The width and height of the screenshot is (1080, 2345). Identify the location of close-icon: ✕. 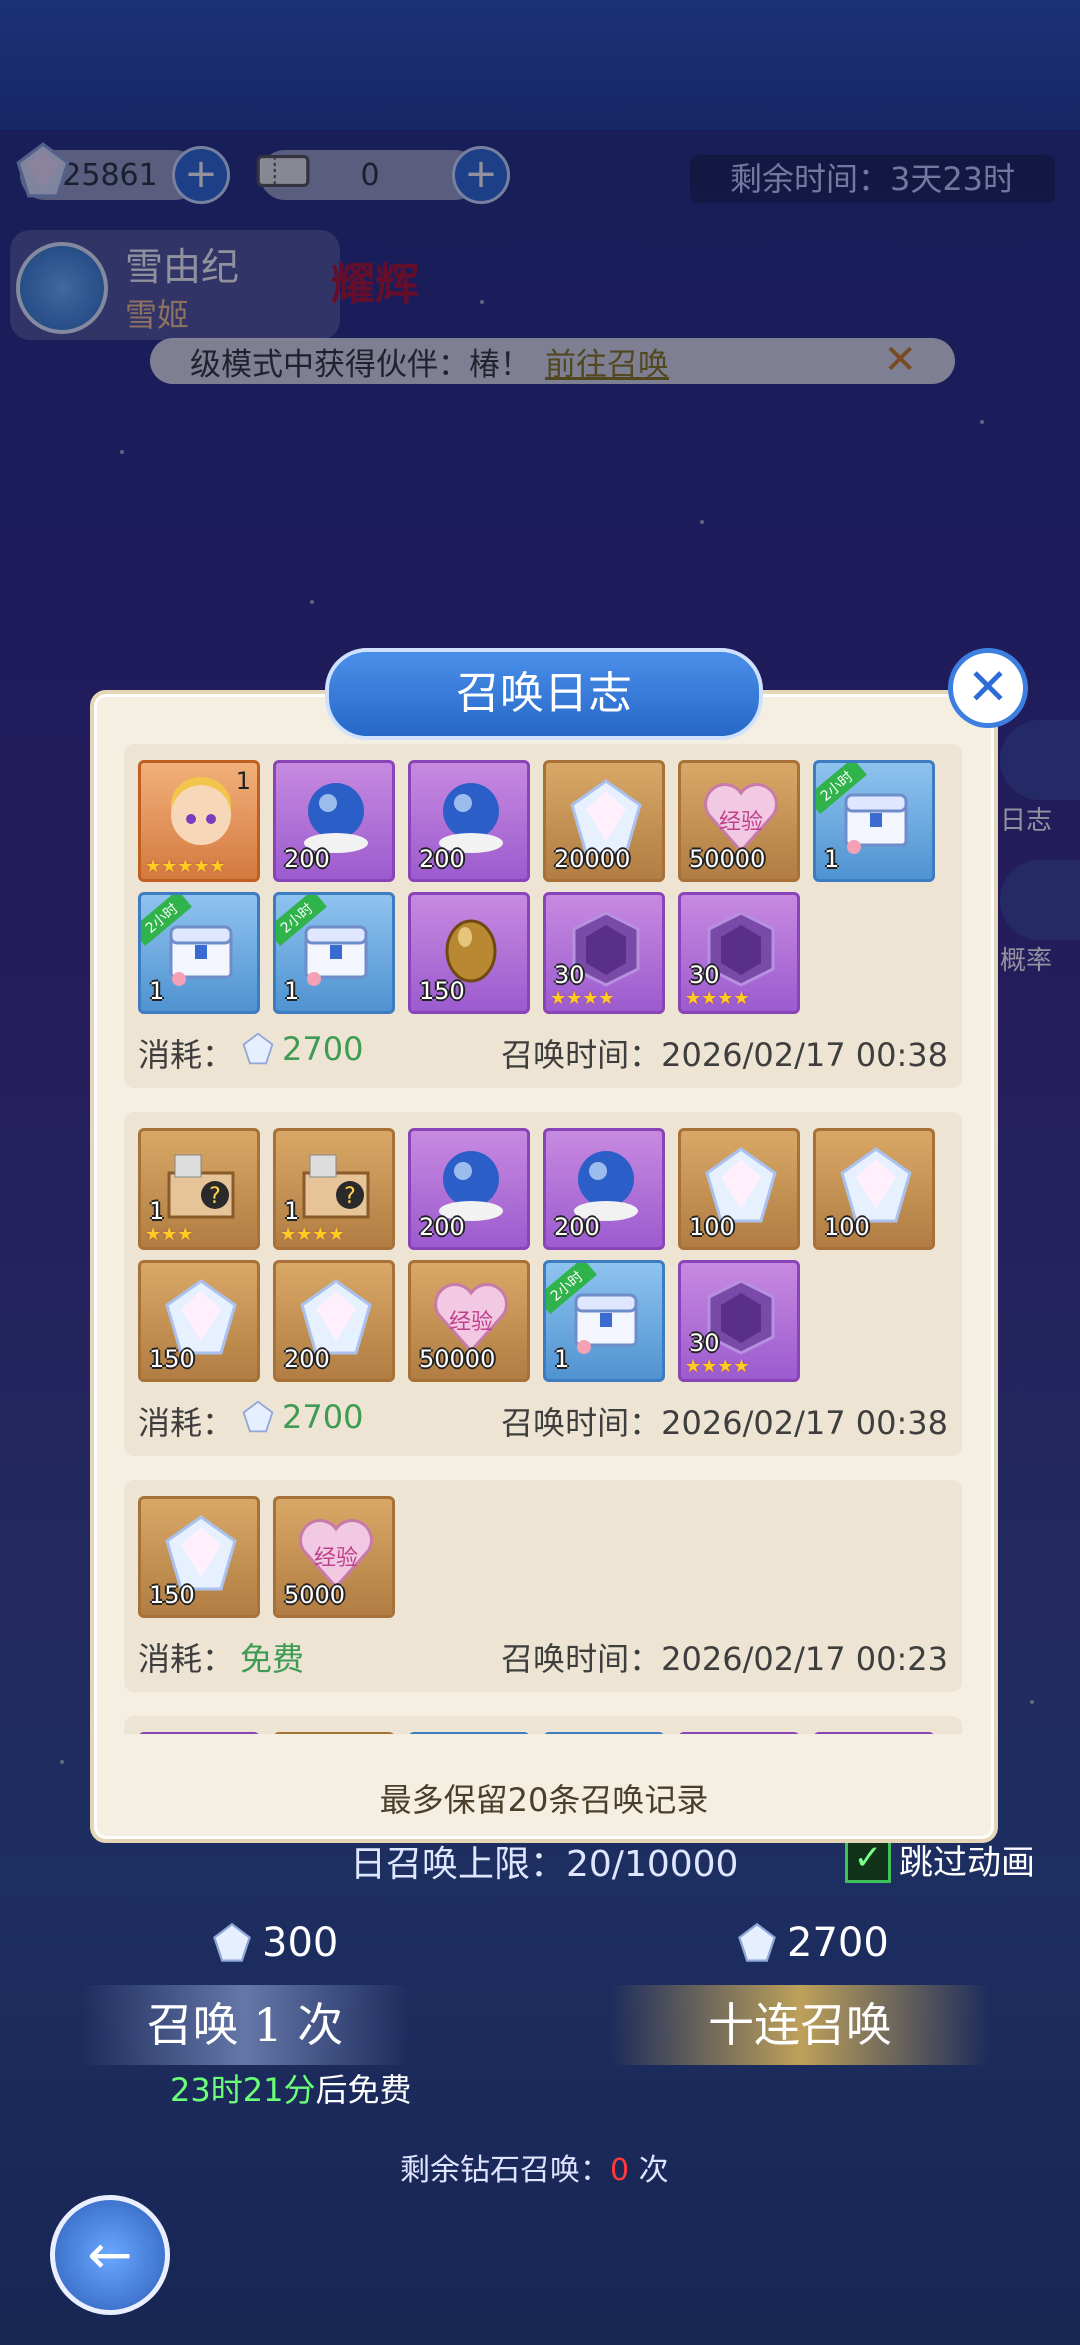
(988, 687).